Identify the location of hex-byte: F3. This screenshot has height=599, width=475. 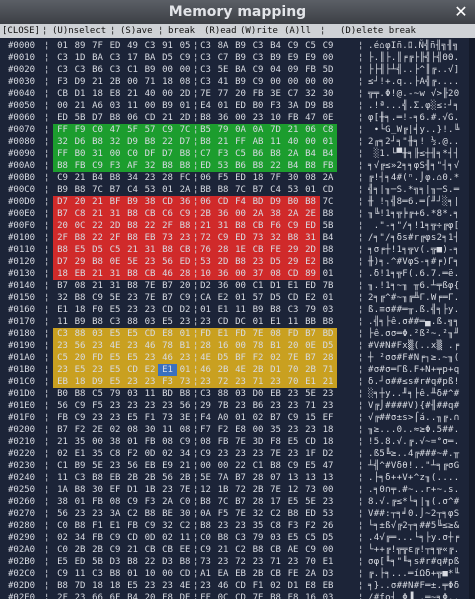
(275, 106).